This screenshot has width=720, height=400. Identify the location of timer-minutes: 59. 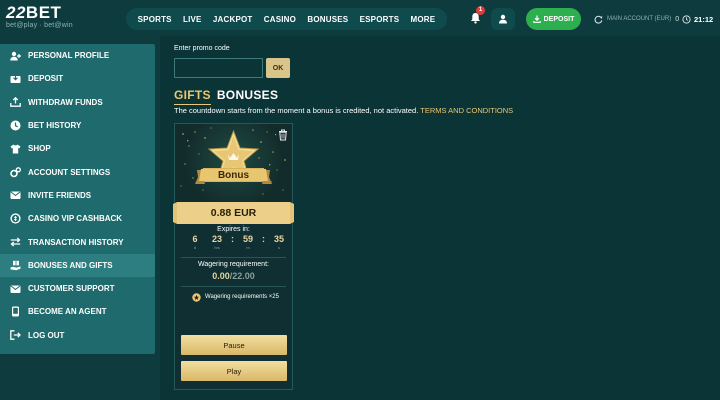
(247, 239).